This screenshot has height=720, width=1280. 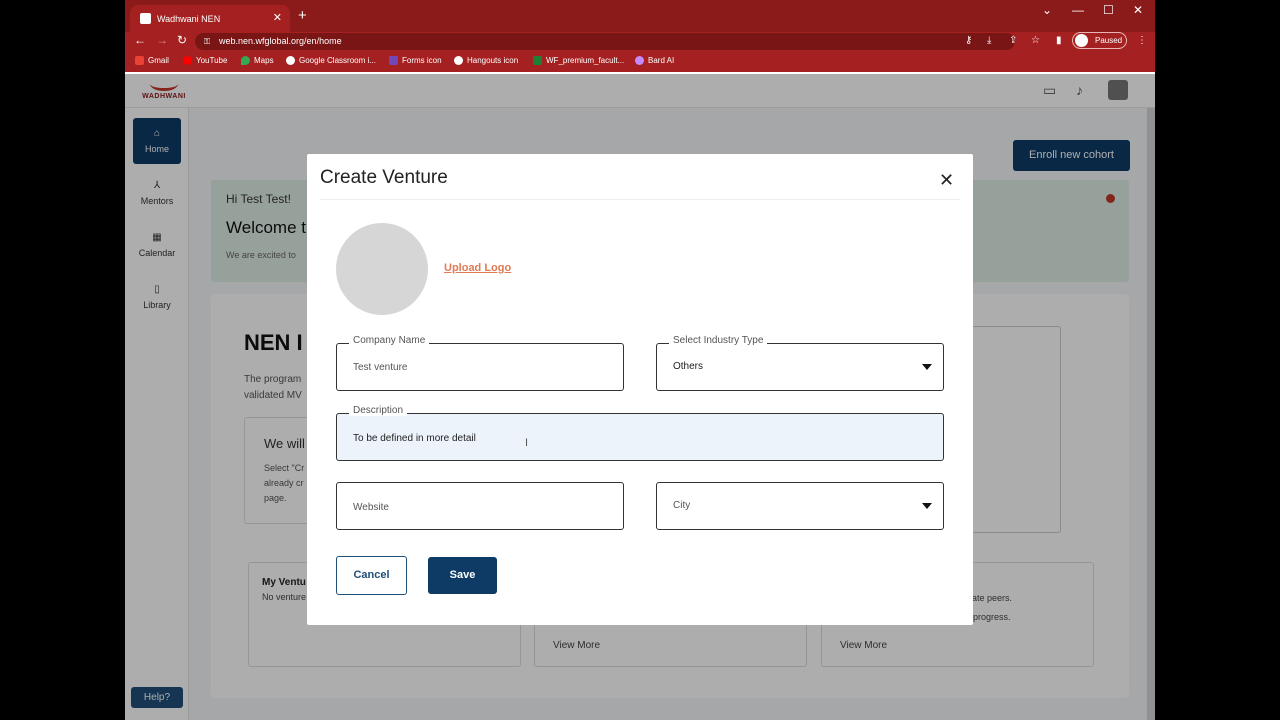 What do you see at coordinates (145, 18) in the screenshot?
I see `favicon-icon` at bounding box center [145, 18].